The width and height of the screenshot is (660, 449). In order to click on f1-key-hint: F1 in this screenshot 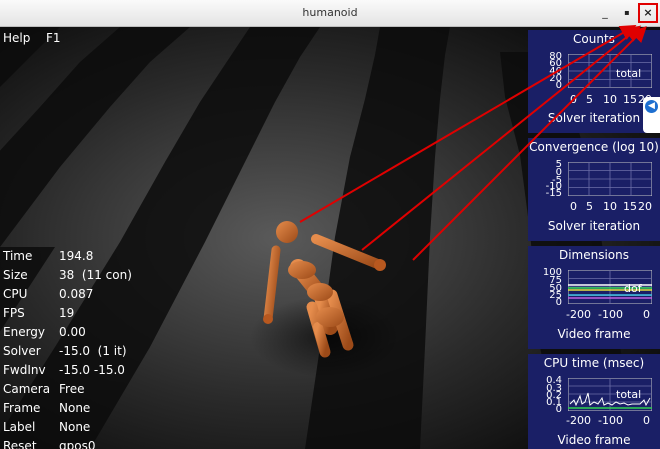, I will do `click(53, 38)`.